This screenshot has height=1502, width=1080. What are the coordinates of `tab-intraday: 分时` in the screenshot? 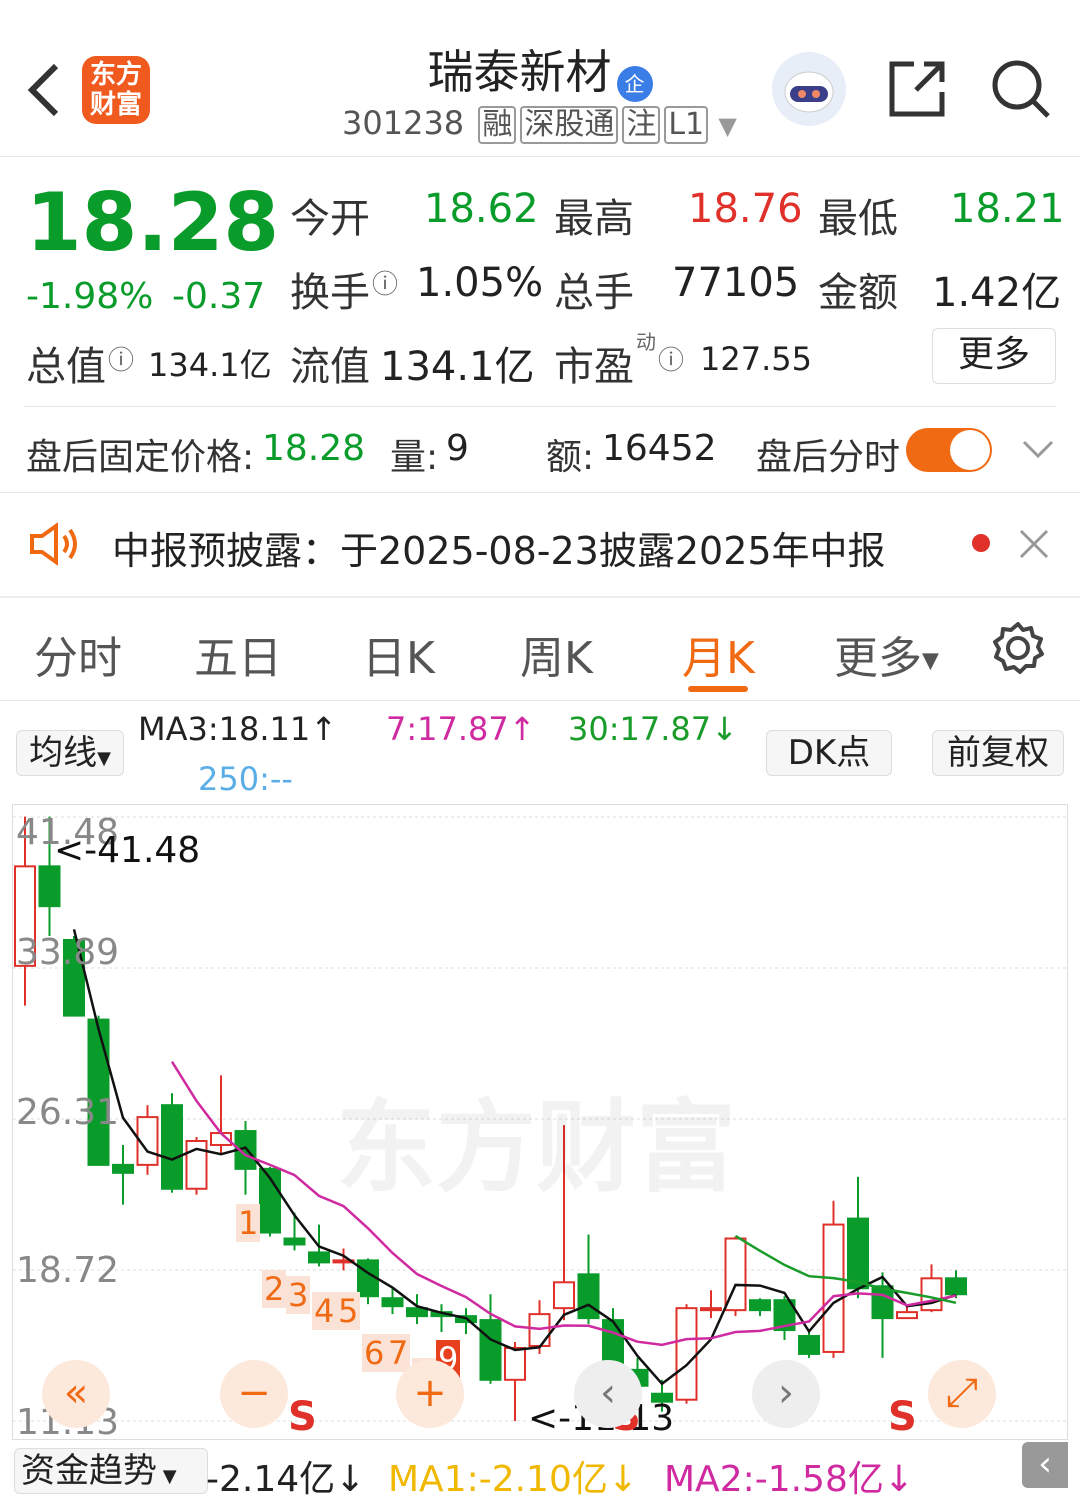 It's located at (78, 654).